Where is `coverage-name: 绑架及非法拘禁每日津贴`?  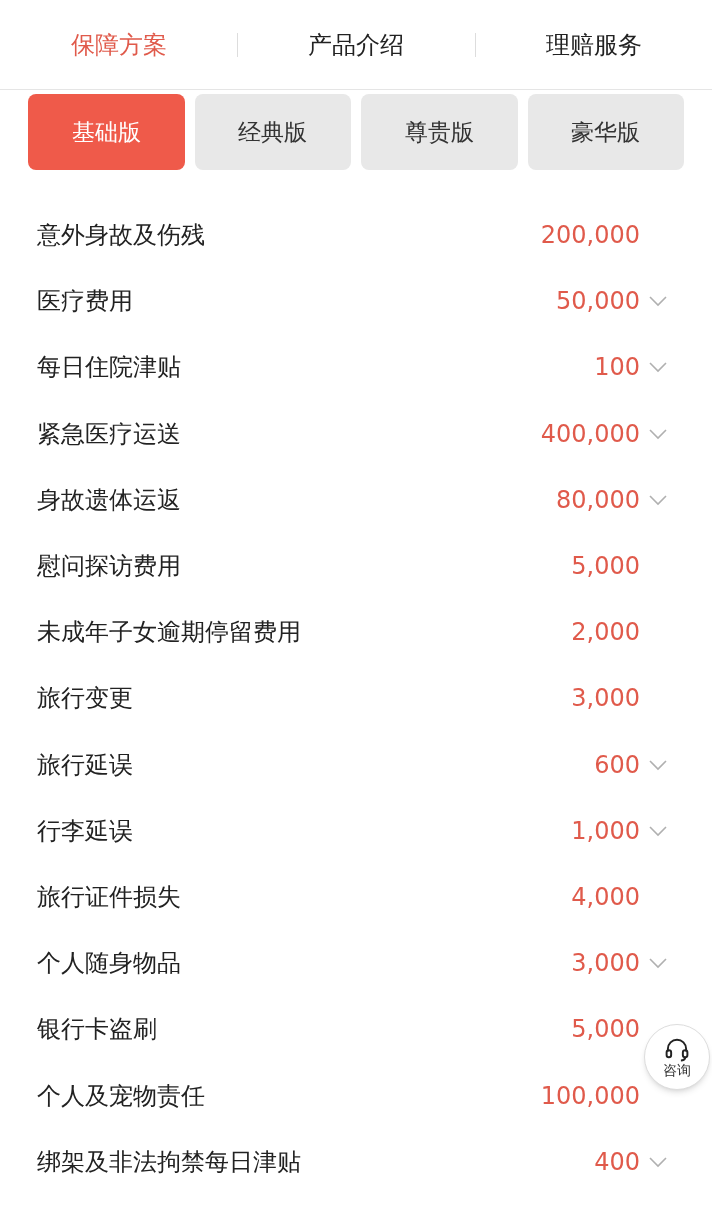
coverage-name: 绑架及非法拘禁每日津贴 is located at coordinates (169, 1162).